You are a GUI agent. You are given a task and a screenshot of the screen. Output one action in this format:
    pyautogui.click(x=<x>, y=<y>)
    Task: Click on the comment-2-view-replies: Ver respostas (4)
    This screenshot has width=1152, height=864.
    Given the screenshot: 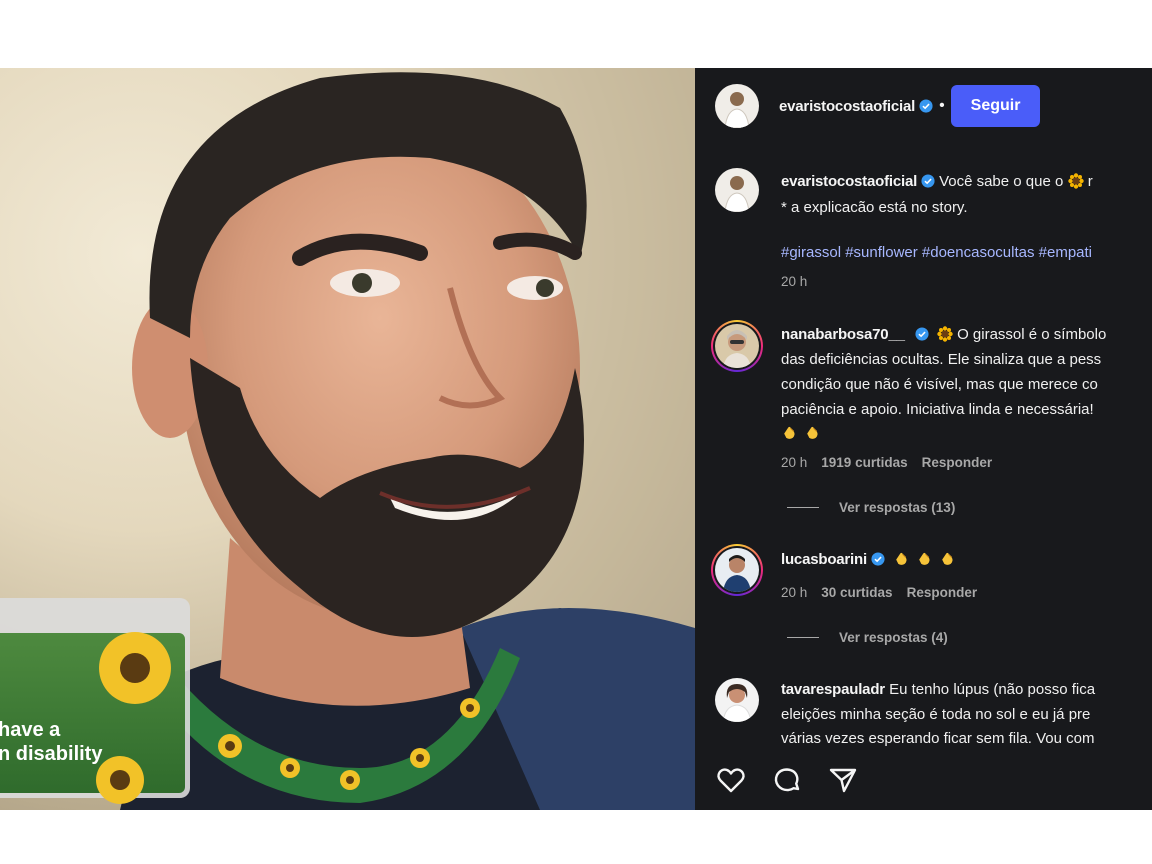 What is the action you would take?
    pyautogui.click(x=867, y=637)
    